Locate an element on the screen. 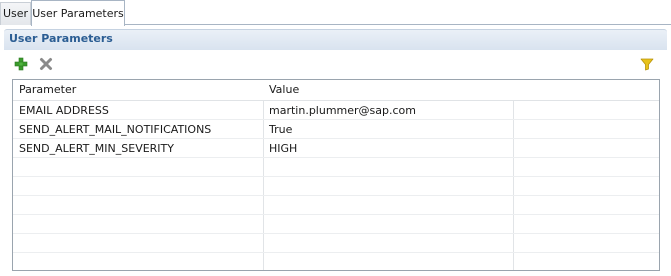 The height and width of the screenshot is (276, 671). tab-user-parameters: User Parameters is located at coordinates (78, 13).